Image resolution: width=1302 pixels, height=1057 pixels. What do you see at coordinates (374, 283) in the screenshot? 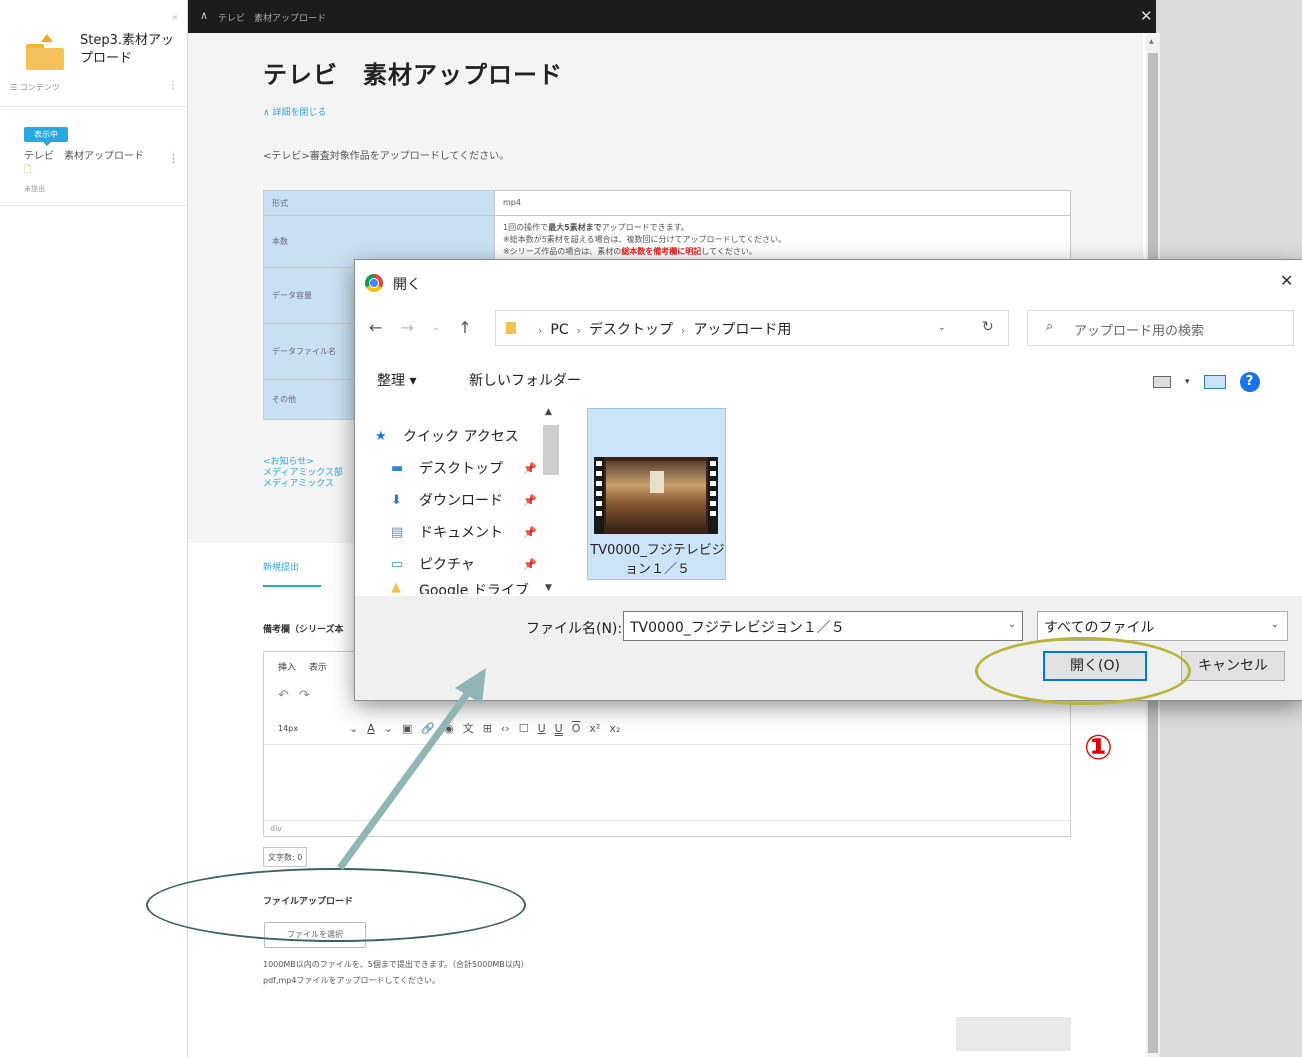
I see `chrome-icon` at bounding box center [374, 283].